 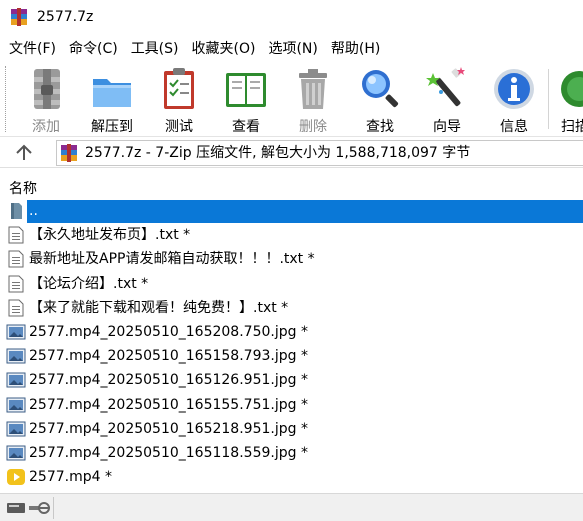 What do you see at coordinates (47, 89) in the screenshot?
I see `add-archive-icon` at bounding box center [47, 89].